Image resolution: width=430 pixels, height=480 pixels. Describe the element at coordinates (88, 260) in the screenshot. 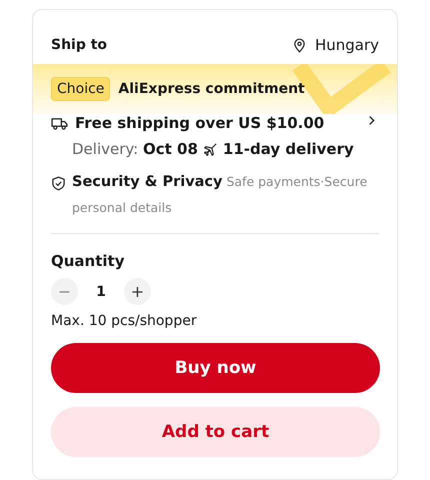

I see `quantity-label: Quantity` at that location.